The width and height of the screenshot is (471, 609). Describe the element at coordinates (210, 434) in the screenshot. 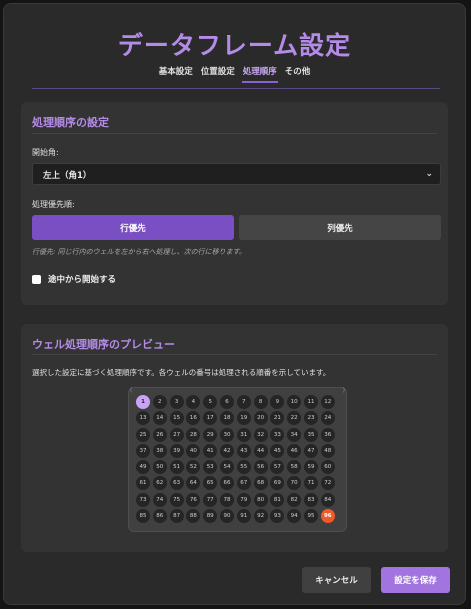

I see `well-cell: 29` at that location.